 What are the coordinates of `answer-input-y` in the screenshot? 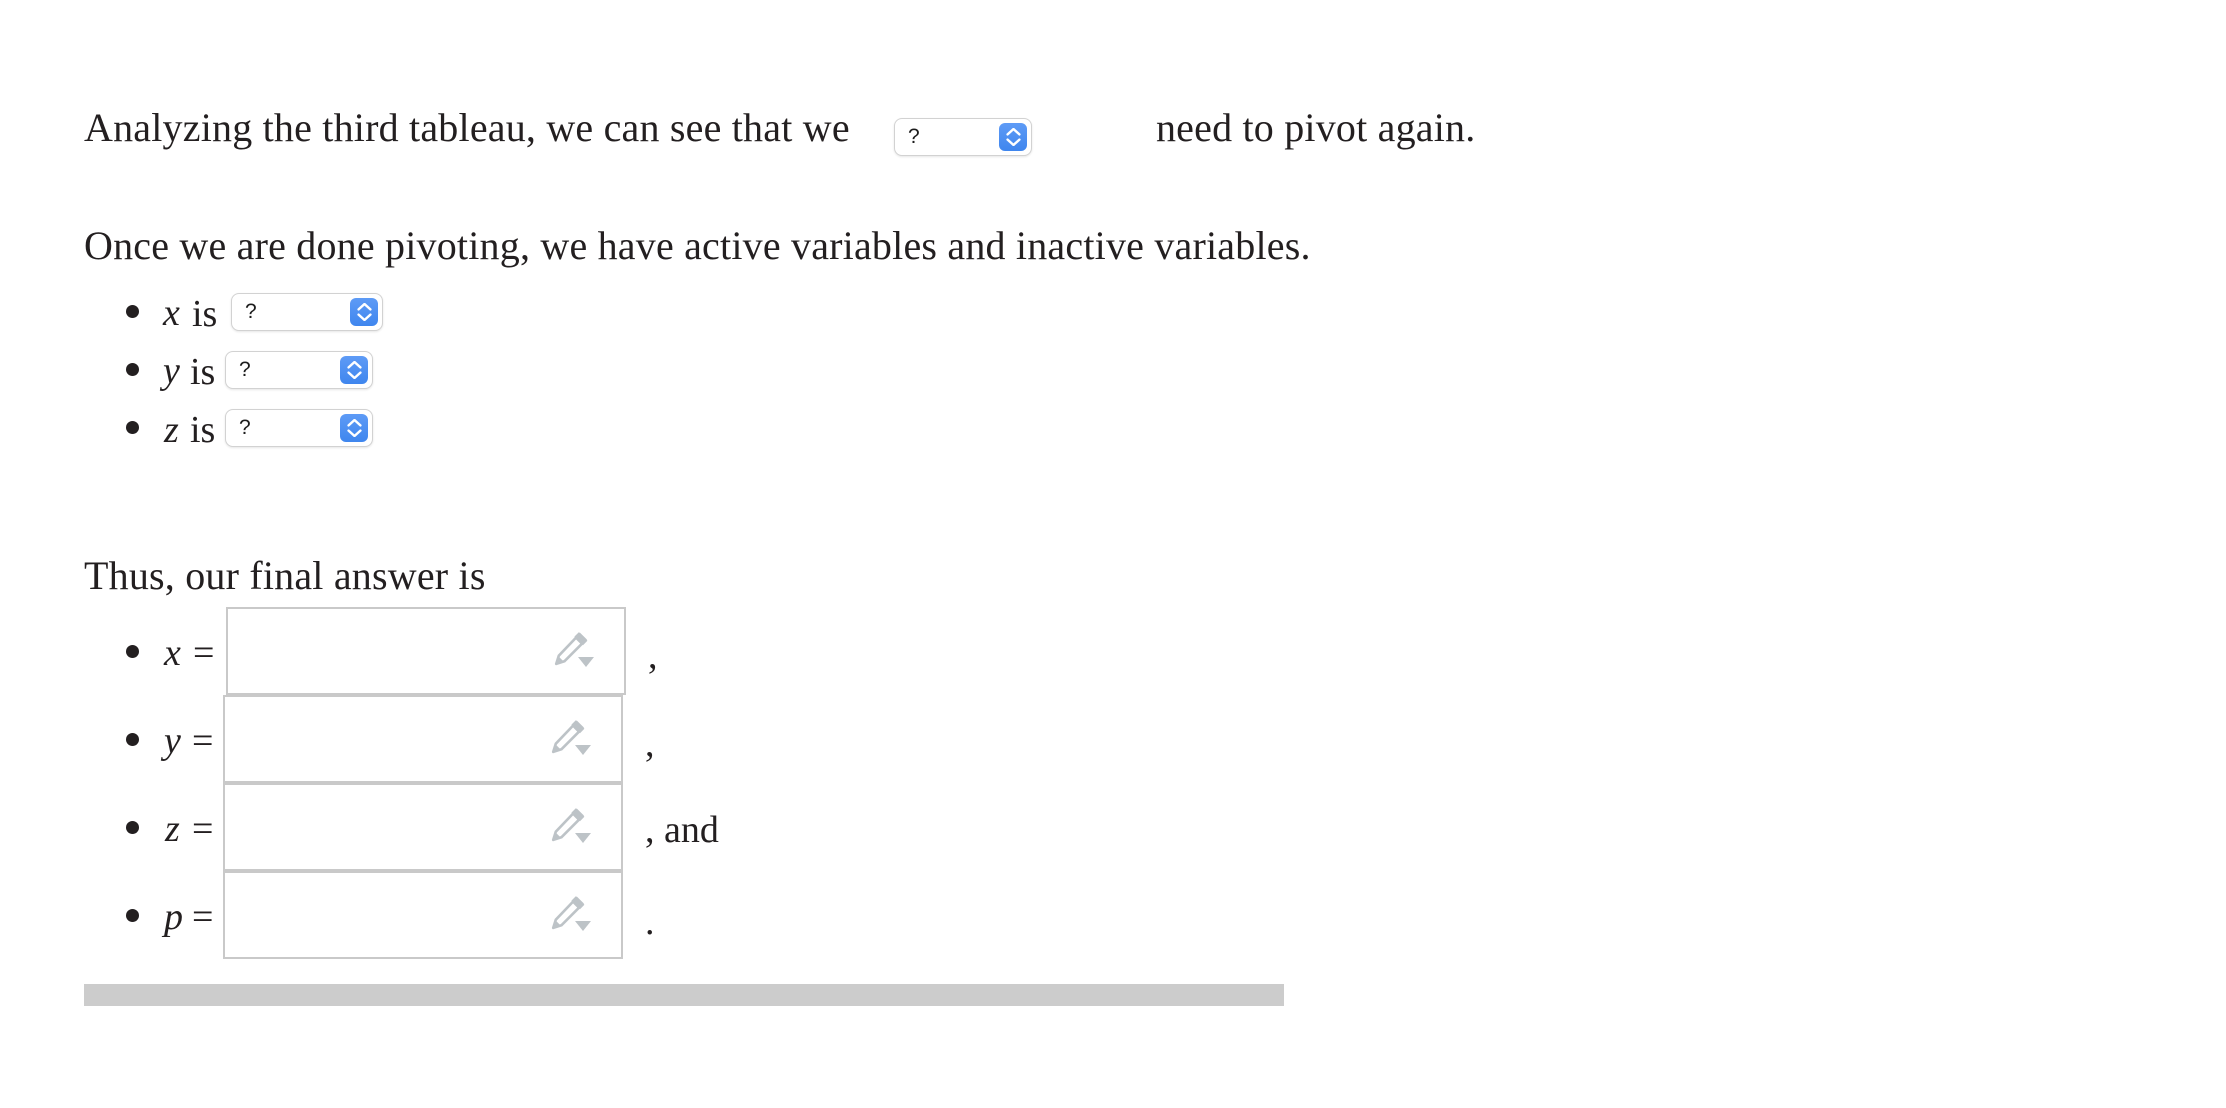 It's located at (423, 739).